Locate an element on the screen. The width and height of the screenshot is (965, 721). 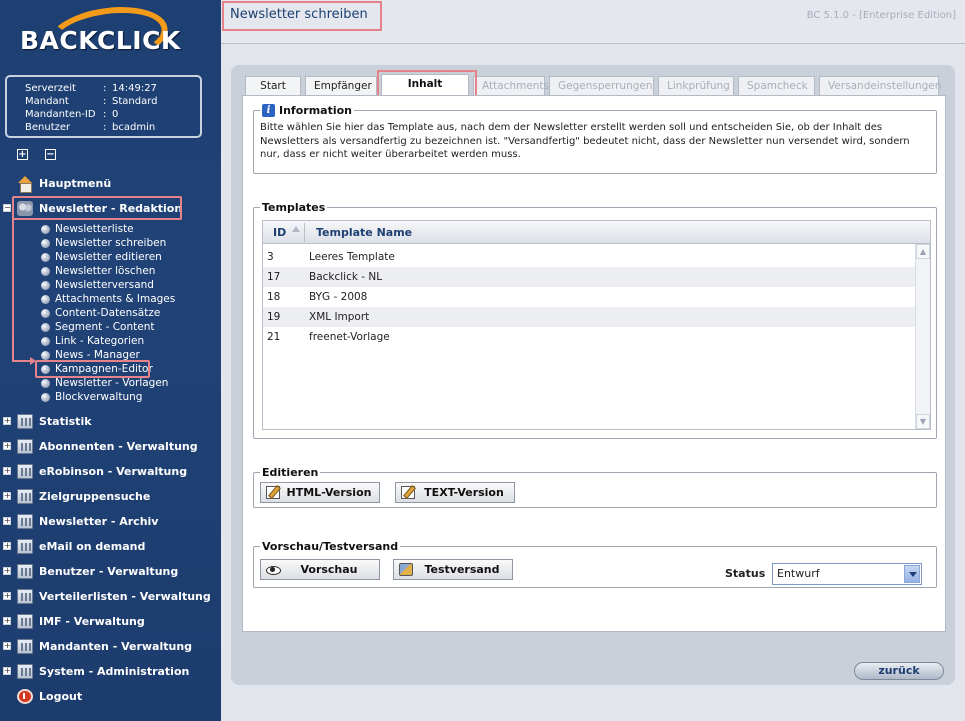
table-row: 18 BYG - 2008 is located at coordinates (589, 297).